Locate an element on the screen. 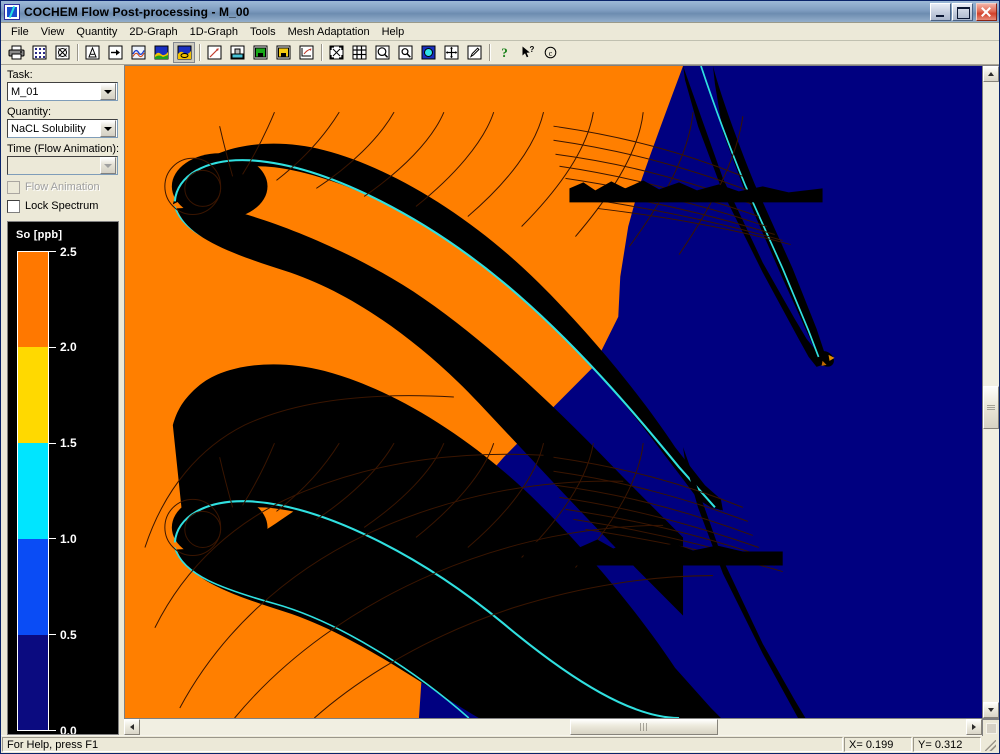 Image resolution: width=1000 pixels, height=754 pixels. grid-dots-icon is located at coordinates (39, 52).